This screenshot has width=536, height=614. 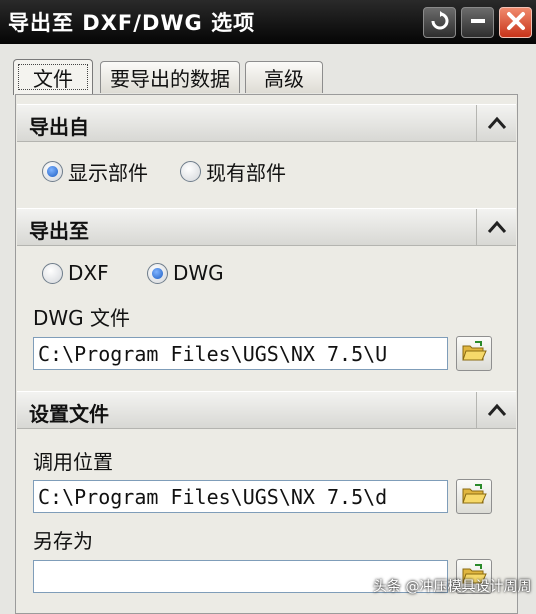 I want to click on close-icon, so click(x=516, y=23).